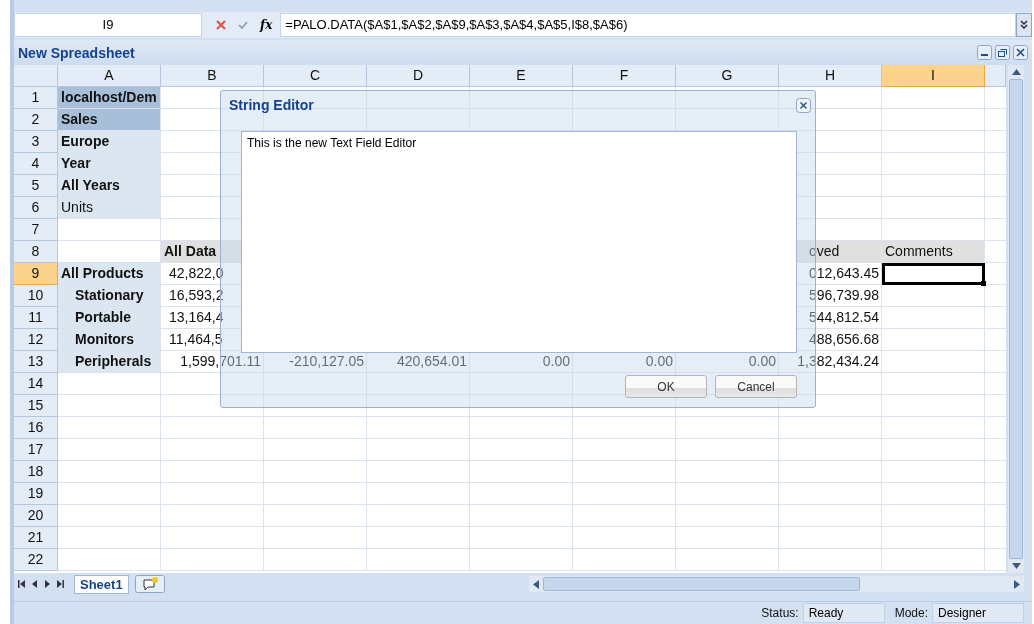 Image resolution: width=1034 pixels, height=624 pixels. I want to click on table-cell: Stationary, so click(109, 296).